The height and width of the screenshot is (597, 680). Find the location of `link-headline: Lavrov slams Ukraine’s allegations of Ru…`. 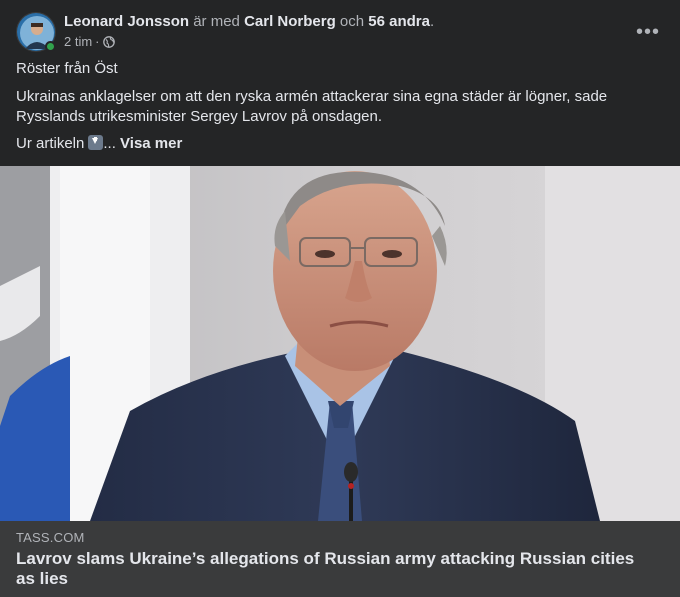

link-headline: Lavrov slams Ukraine’s allegations of Ru… is located at coordinates (336, 569).